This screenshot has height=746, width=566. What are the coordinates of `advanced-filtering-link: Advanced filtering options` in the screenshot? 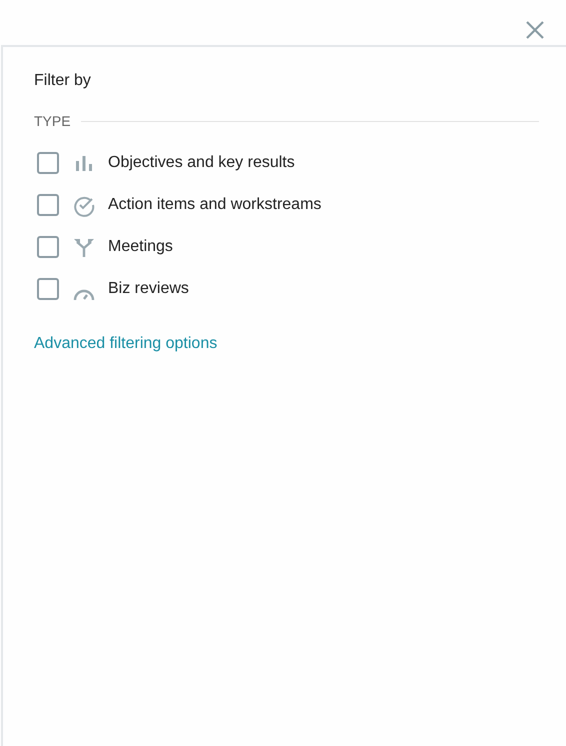 It's located at (126, 344).